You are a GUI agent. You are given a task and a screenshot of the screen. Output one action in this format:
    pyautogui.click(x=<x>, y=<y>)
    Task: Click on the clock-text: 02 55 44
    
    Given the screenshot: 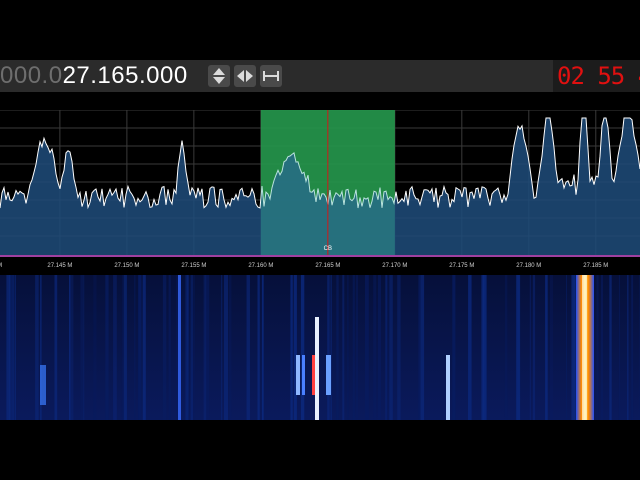 What is the action you would take?
    pyautogui.click(x=598, y=76)
    